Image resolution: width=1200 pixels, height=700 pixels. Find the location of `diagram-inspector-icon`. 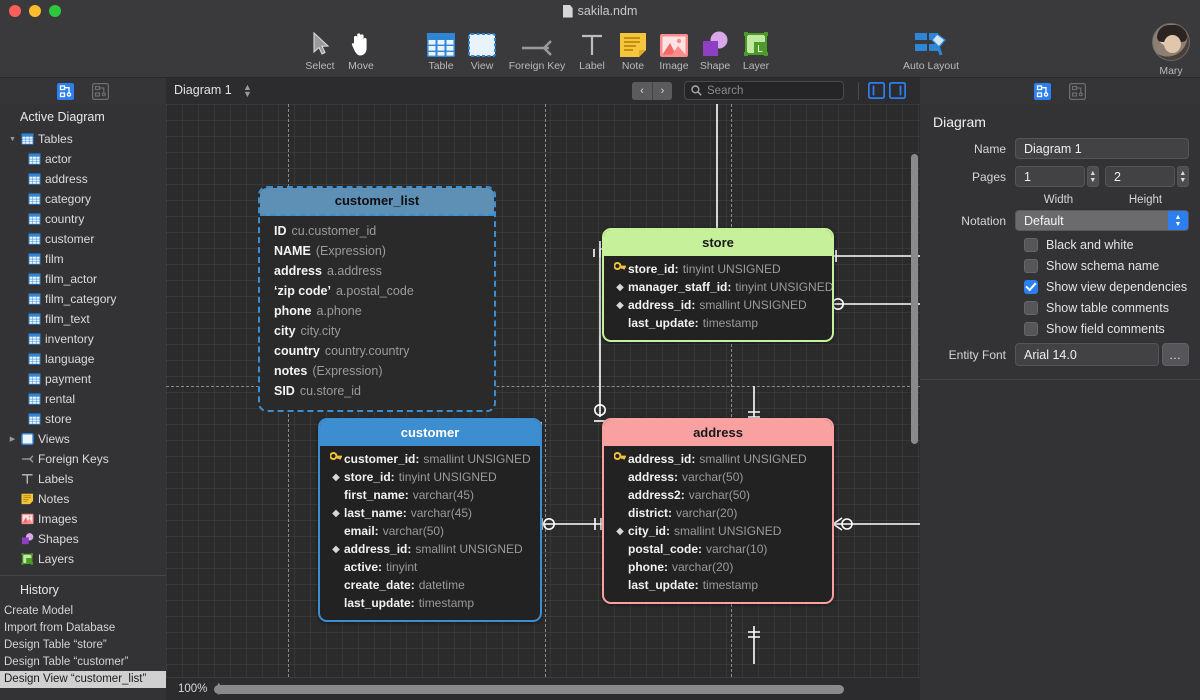

diagram-inspector-icon is located at coordinates (1042, 91).